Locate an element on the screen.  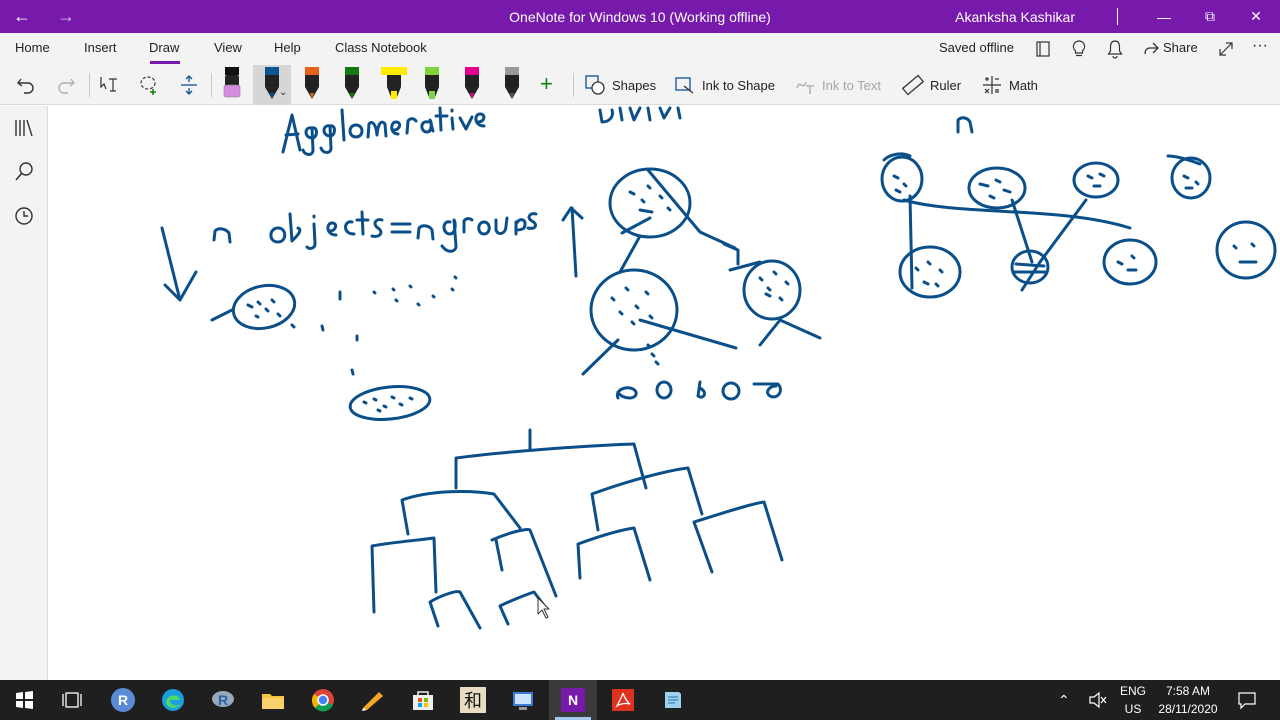
highlighter-green-tool is located at coordinates (432, 84).